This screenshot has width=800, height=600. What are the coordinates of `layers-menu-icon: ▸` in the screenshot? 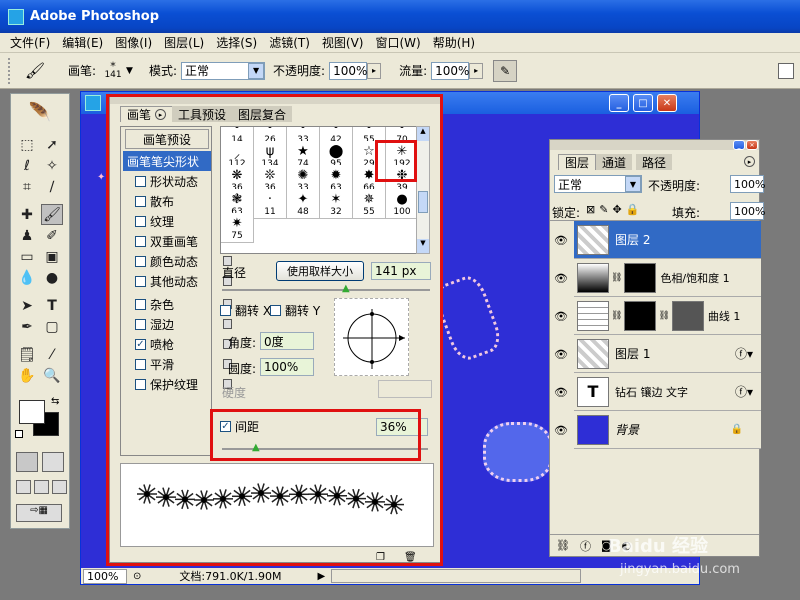 It's located at (749, 161).